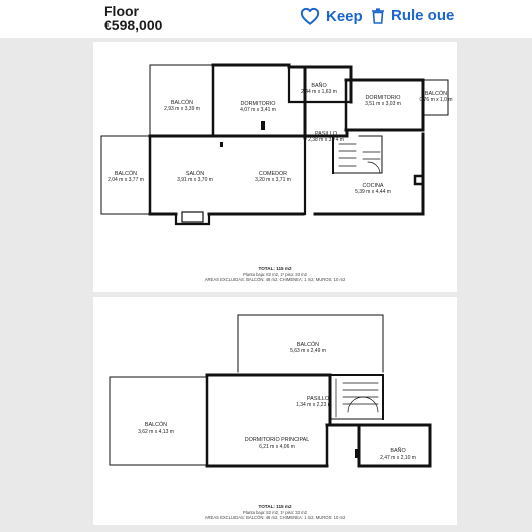  What do you see at coordinates (195, 173) in the screenshot?
I see `room-name: SALÓN` at bounding box center [195, 173].